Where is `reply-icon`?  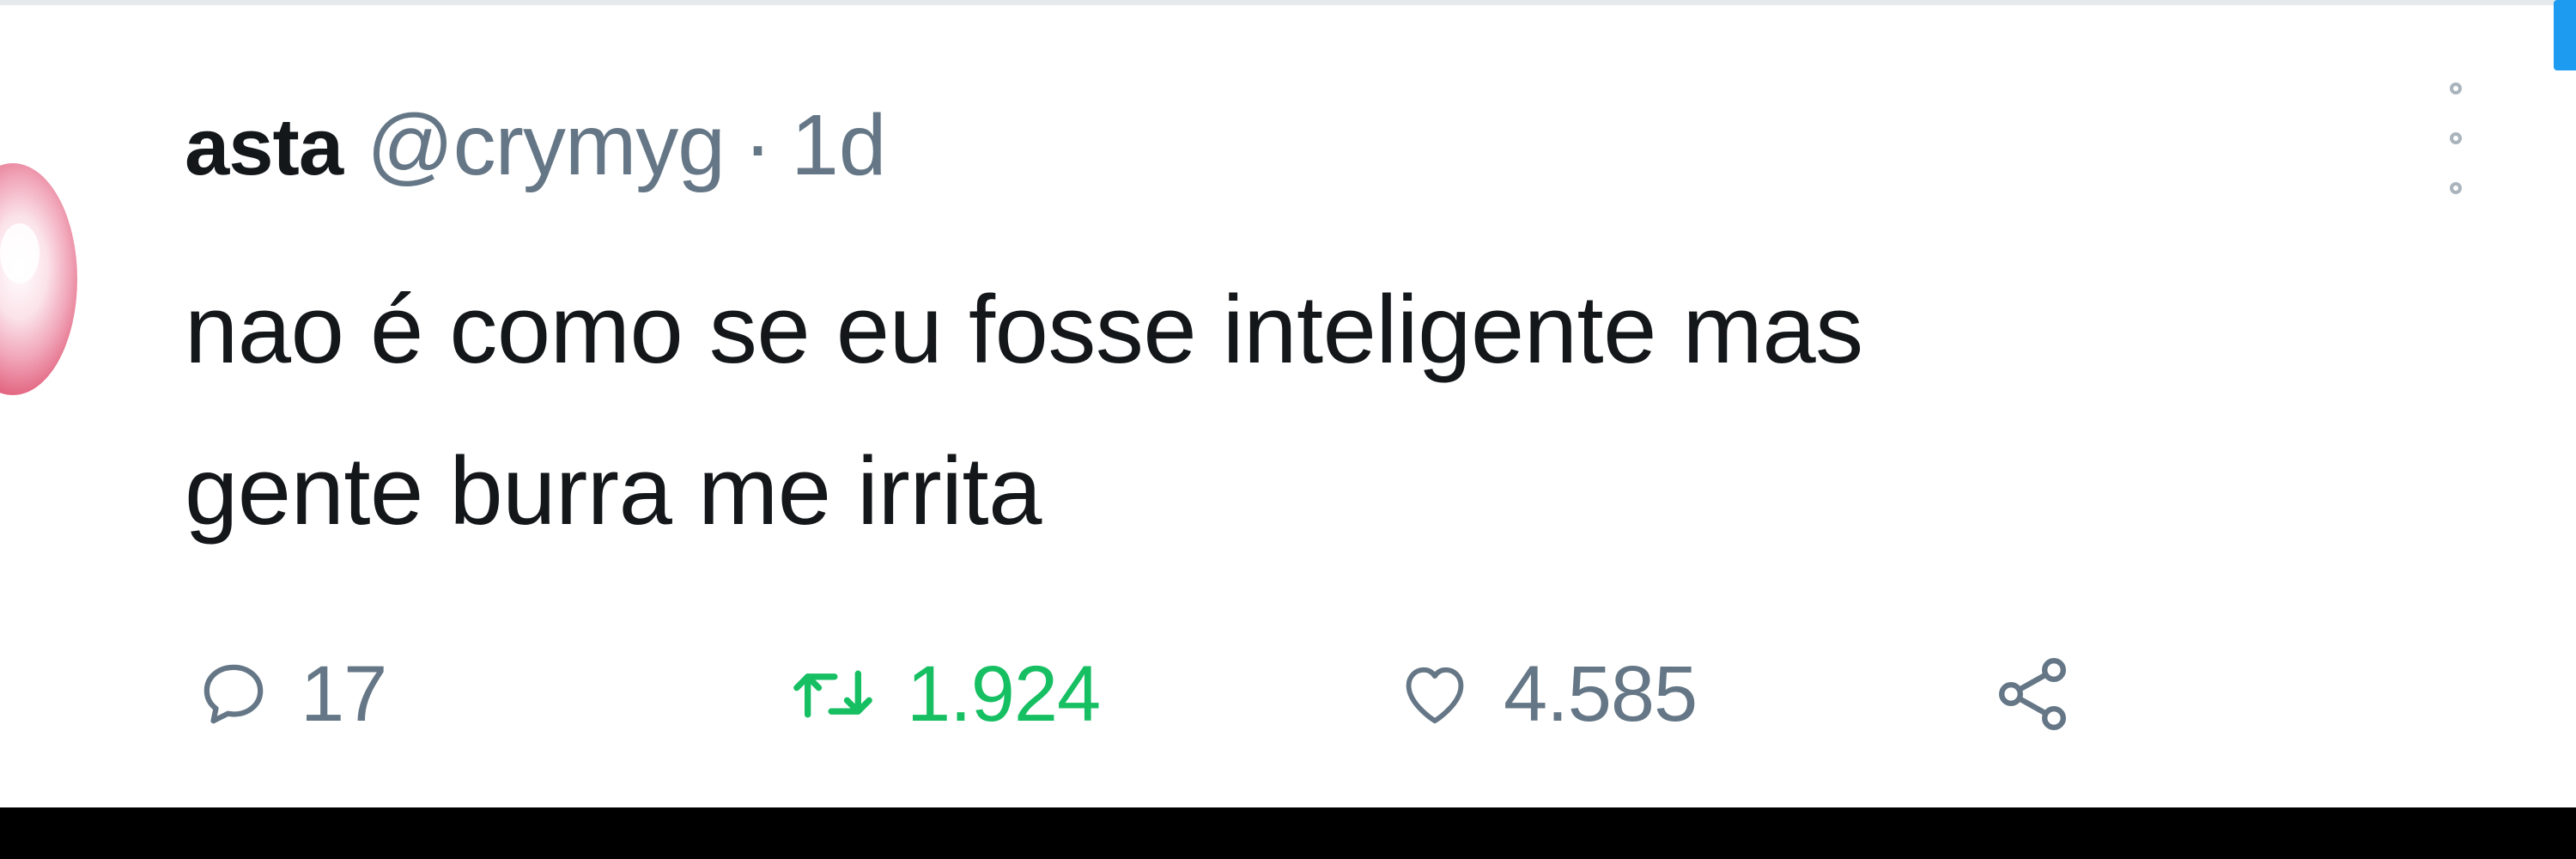
reply-icon is located at coordinates (234, 694).